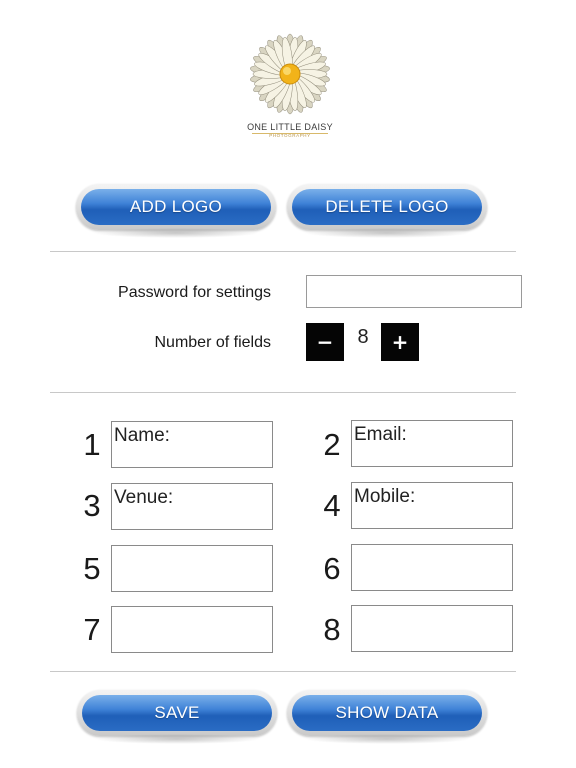 This screenshot has height=768, width=576. What do you see at coordinates (363, 337) in the screenshot?
I see `field-count-value: 8` at bounding box center [363, 337].